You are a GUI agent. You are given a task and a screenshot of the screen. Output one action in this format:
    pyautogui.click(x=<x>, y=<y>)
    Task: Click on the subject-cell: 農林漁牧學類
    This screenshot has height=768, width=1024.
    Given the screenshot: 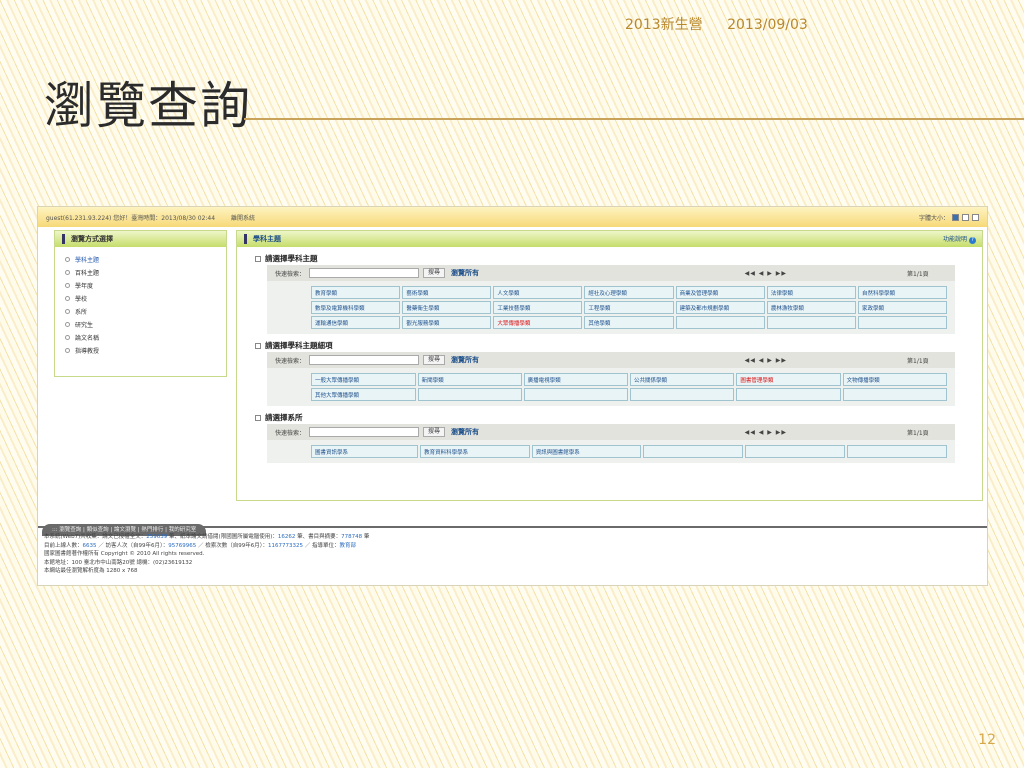 What is the action you would take?
    pyautogui.click(x=811, y=307)
    